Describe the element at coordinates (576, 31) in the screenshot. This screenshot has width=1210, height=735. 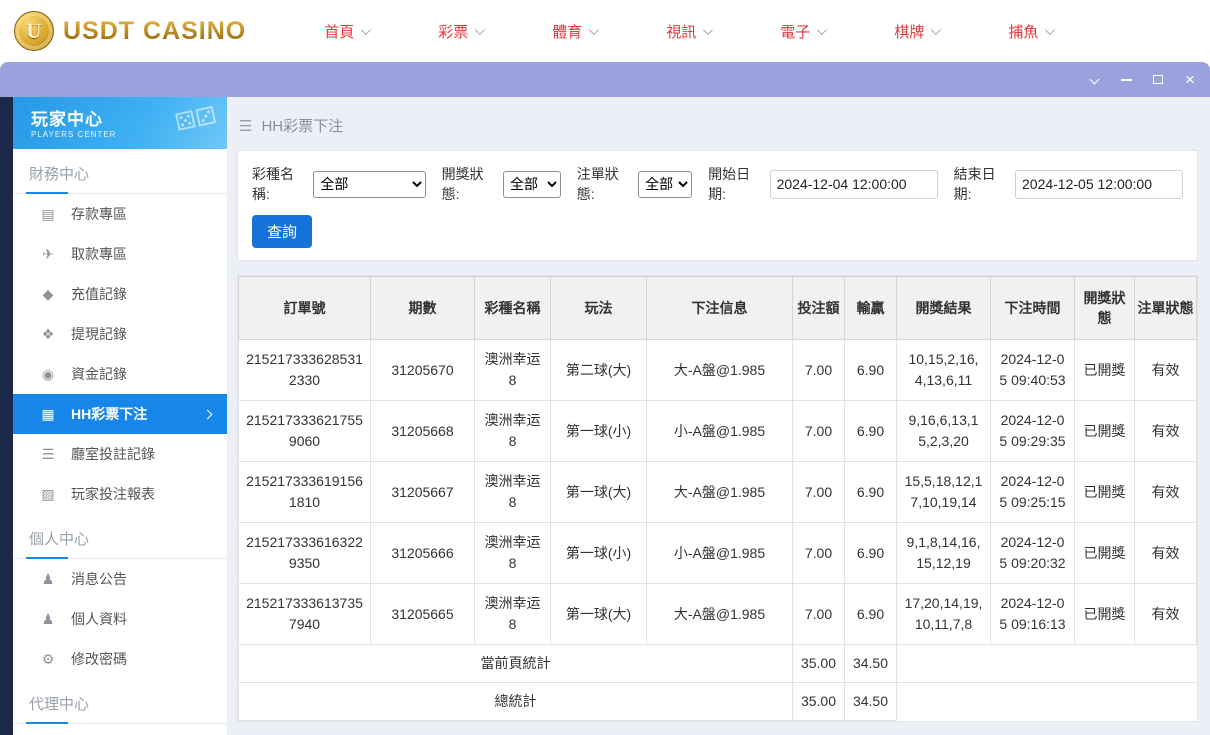
I see `nav-item-sports: 體育` at that location.